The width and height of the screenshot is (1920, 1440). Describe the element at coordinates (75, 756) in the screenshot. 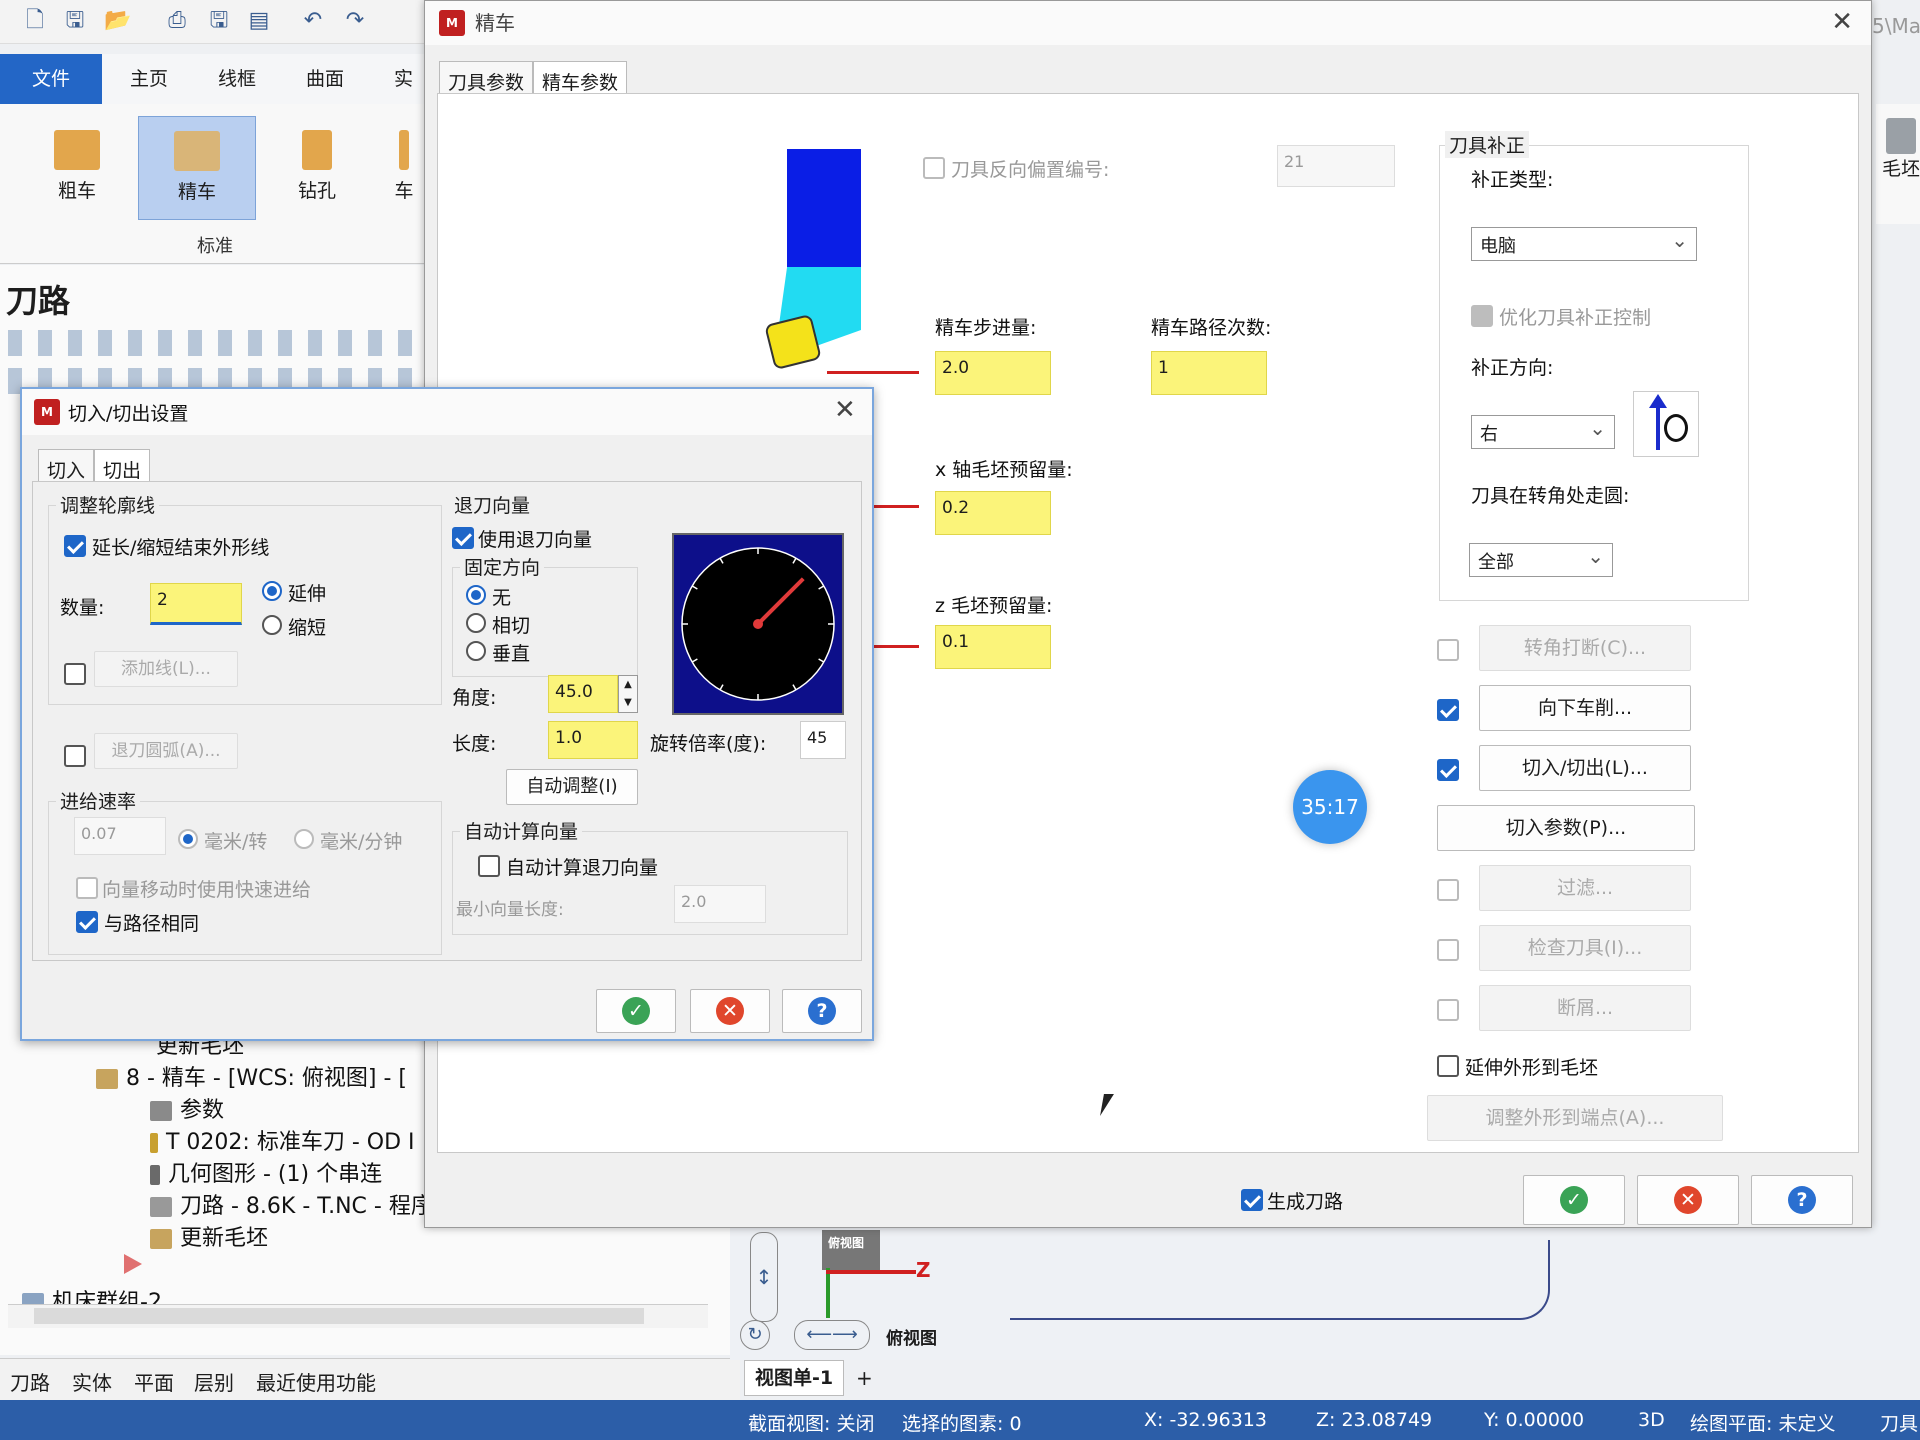

I see `retract-arc-checkbox` at that location.